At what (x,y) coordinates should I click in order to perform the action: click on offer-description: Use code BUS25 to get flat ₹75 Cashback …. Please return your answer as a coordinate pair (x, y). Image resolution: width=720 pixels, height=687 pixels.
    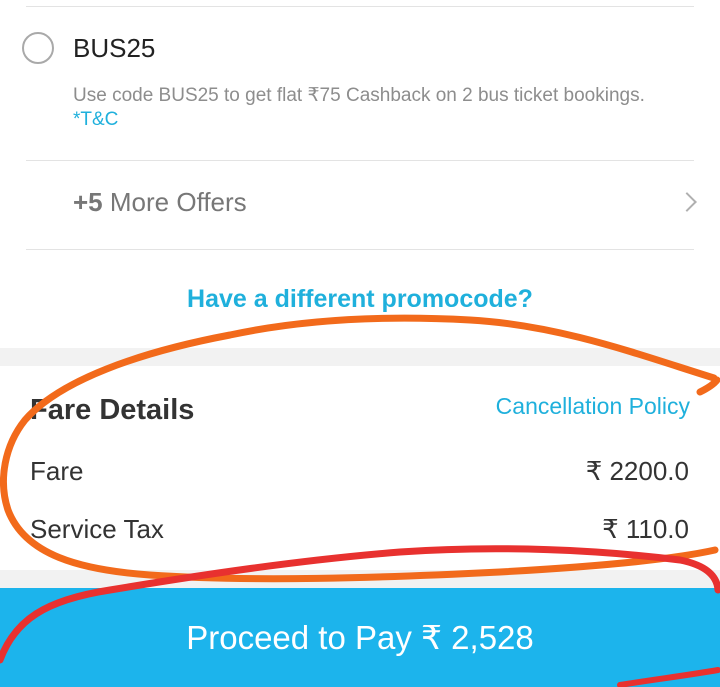
    Looking at the image, I should click on (359, 95).